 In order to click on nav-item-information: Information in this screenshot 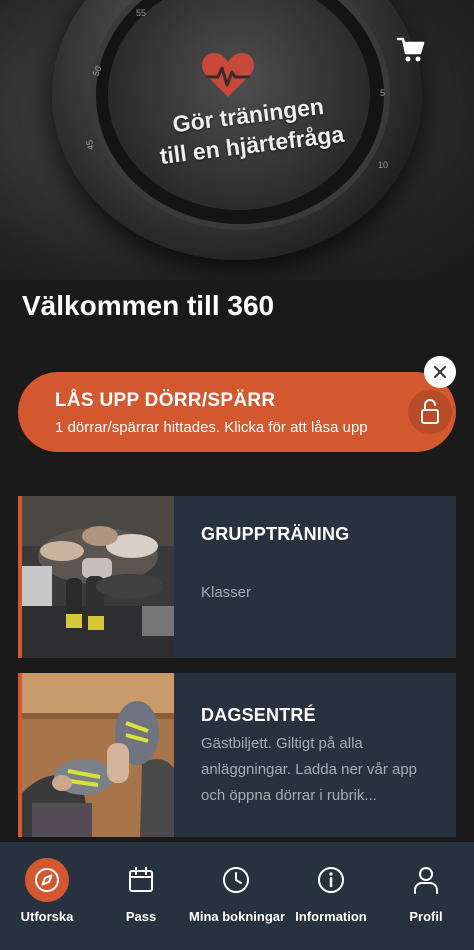, I will do `click(331, 896)`.